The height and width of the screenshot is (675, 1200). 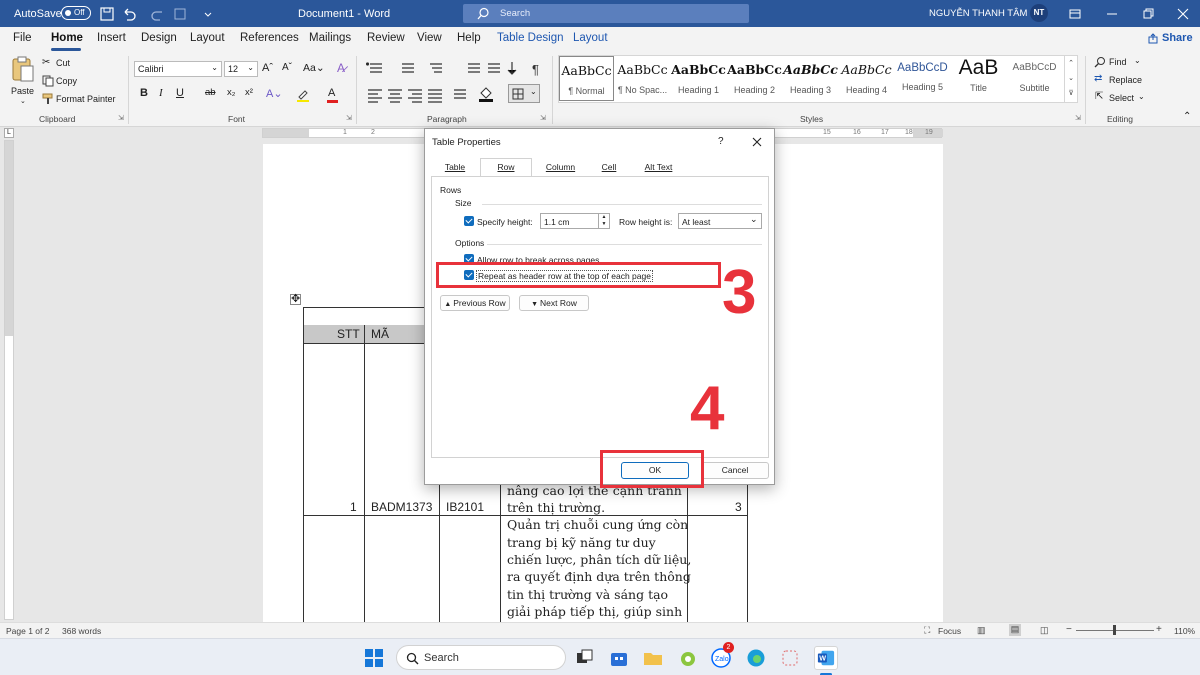 What do you see at coordinates (158, 14) in the screenshot?
I see `redo-icon` at bounding box center [158, 14].